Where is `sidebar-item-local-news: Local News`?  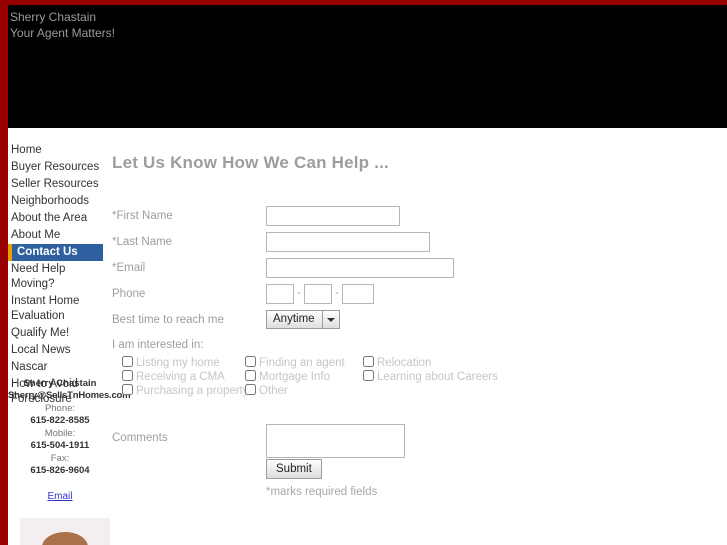 sidebar-item-local-news: Local News is located at coordinates (56, 350).